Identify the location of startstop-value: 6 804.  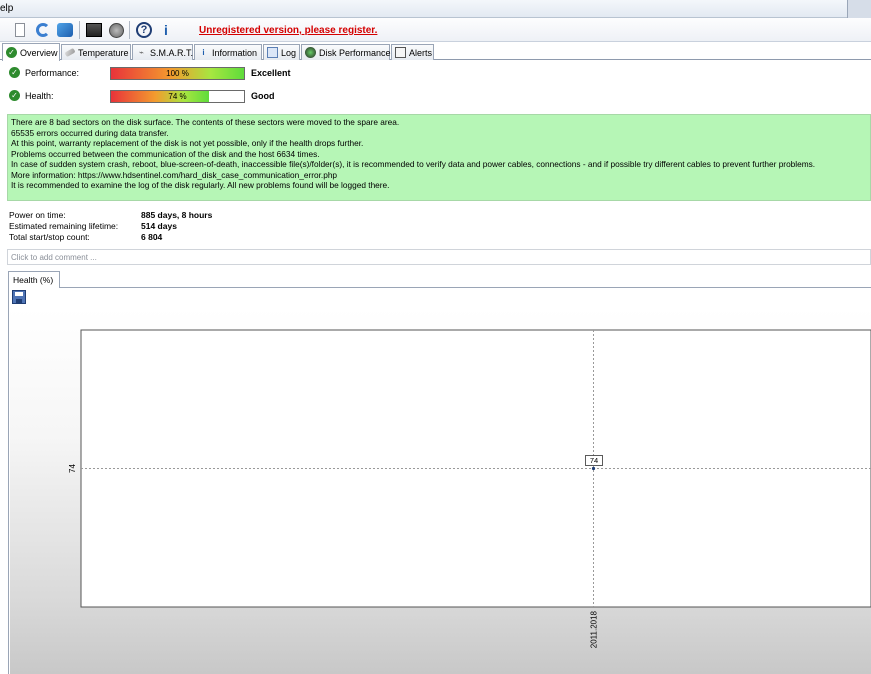
(152, 237).